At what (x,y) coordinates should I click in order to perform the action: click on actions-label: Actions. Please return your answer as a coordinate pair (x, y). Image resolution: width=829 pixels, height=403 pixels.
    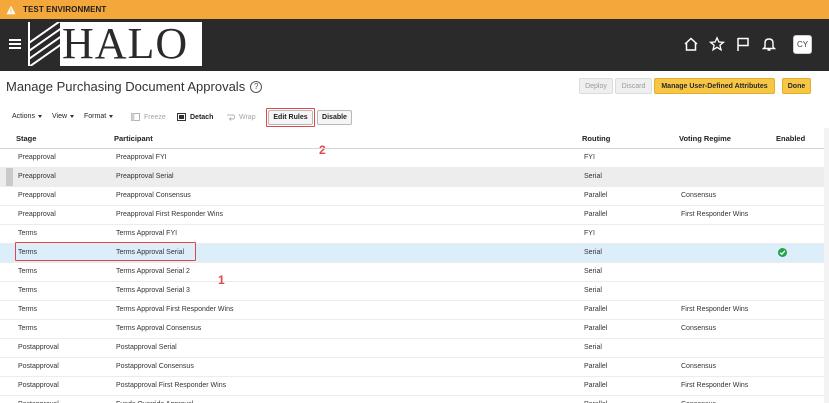
    Looking at the image, I should click on (23, 116).